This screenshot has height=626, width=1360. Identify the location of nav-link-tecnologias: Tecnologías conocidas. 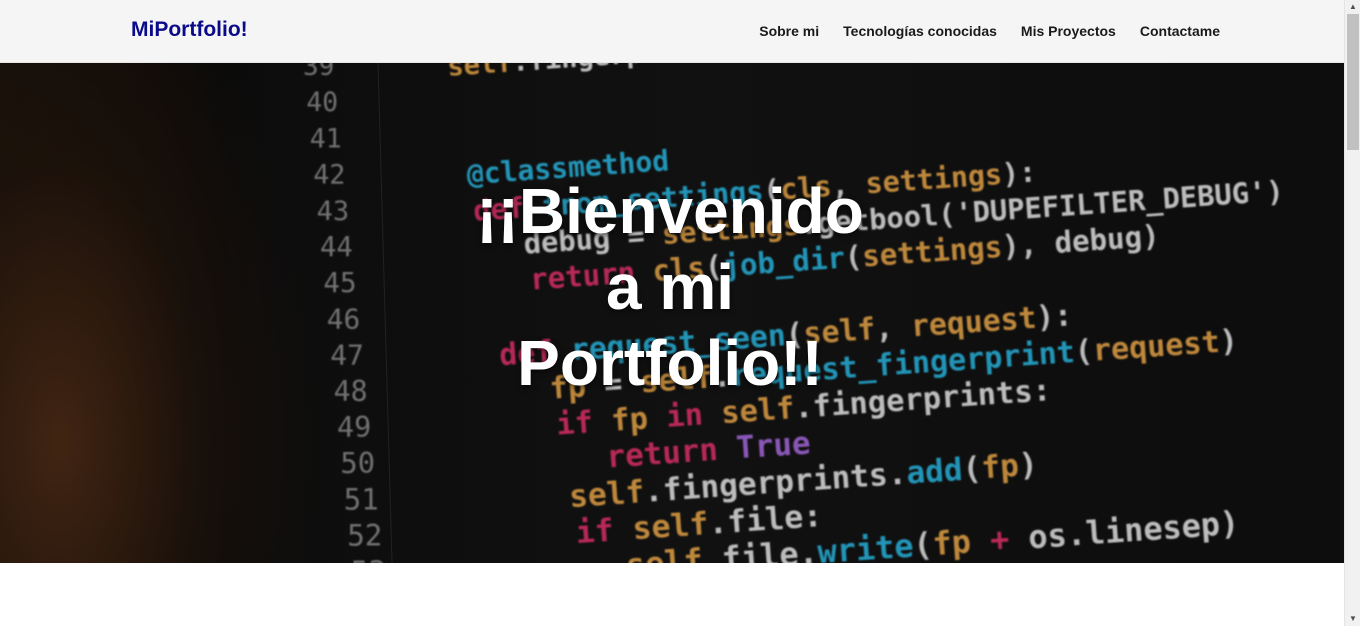
(920, 31).